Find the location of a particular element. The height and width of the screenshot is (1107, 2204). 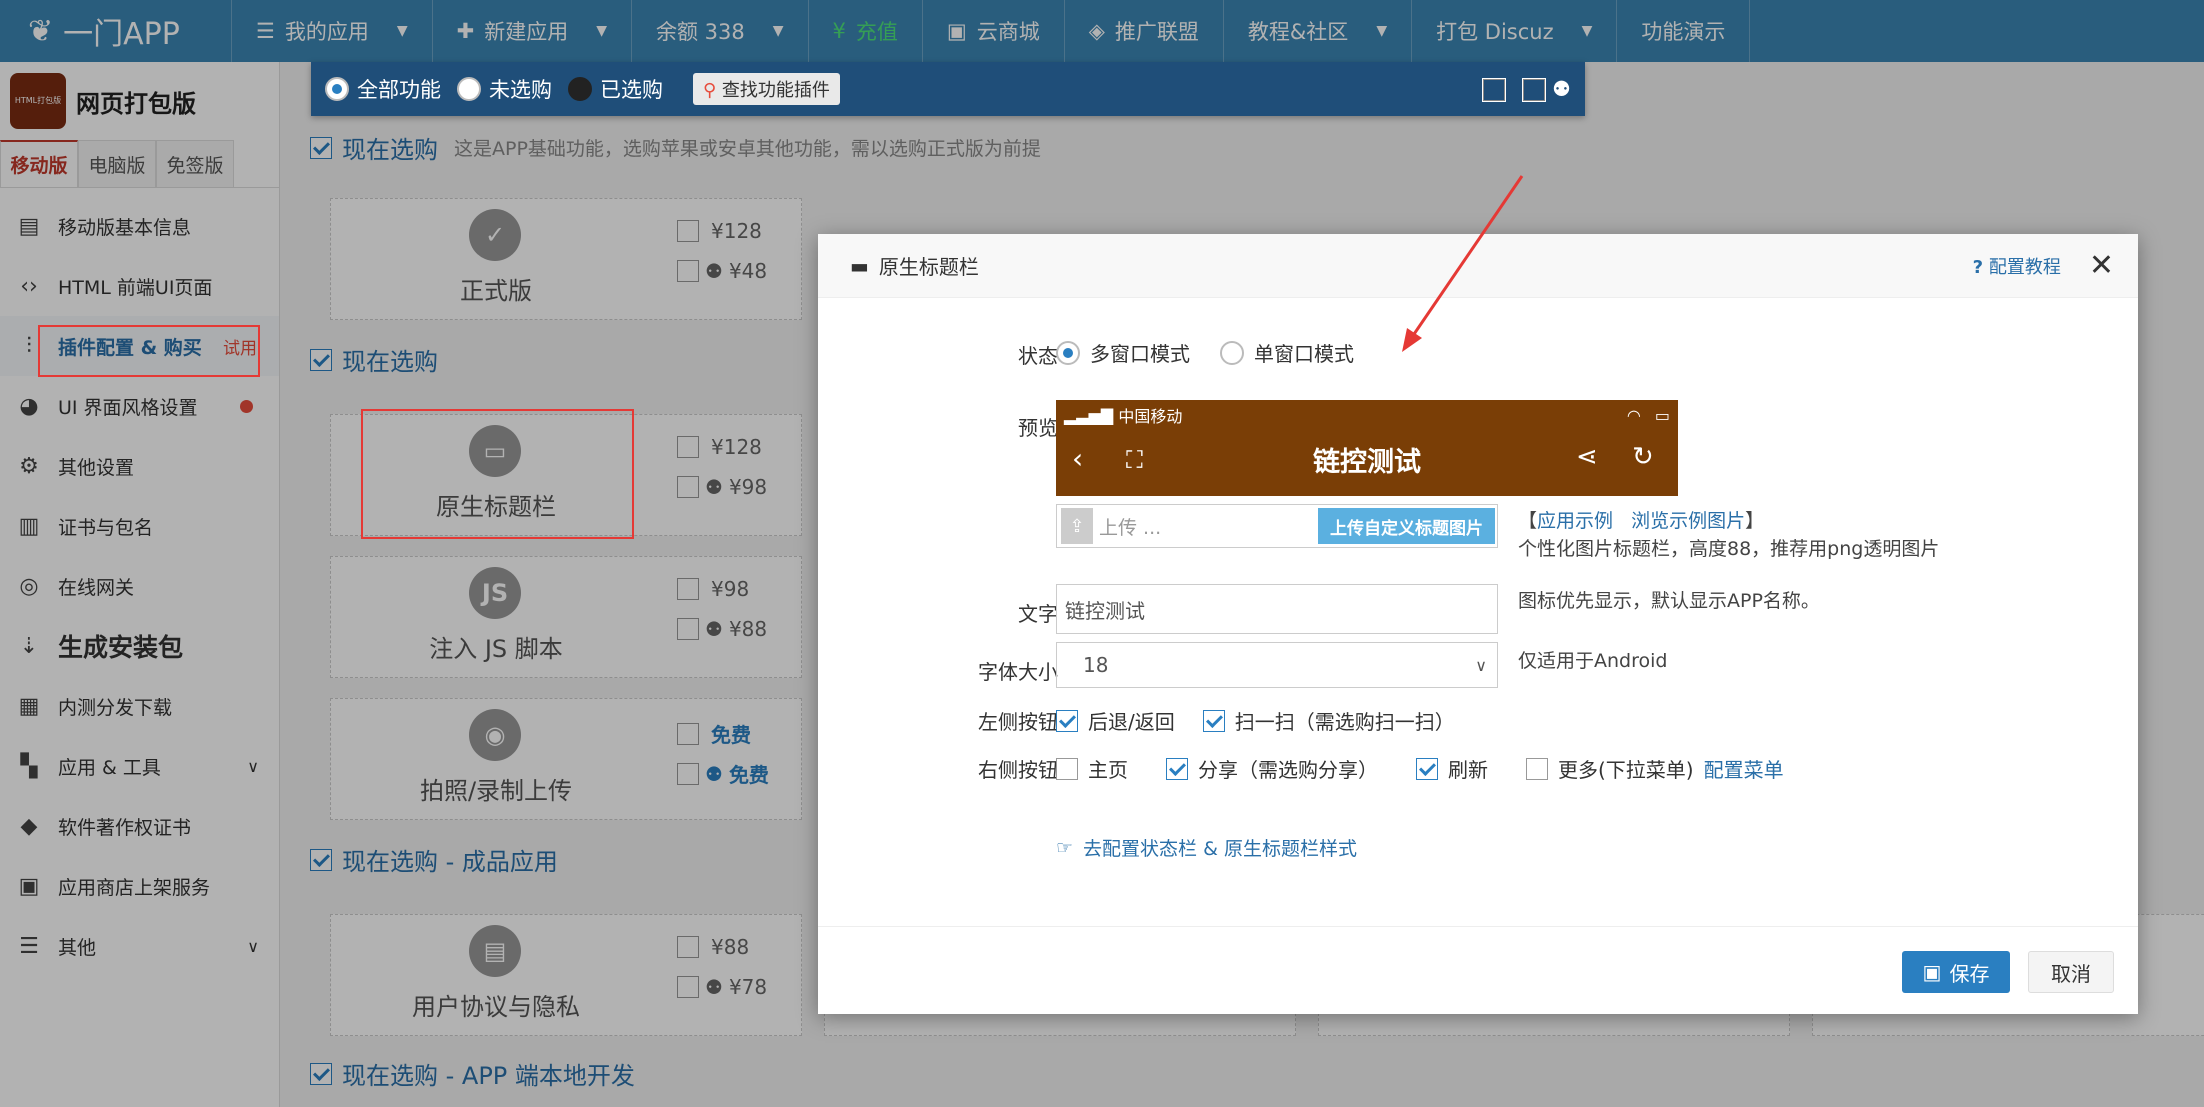

search-icon: ⚲ is located at coordinates (710, 90).